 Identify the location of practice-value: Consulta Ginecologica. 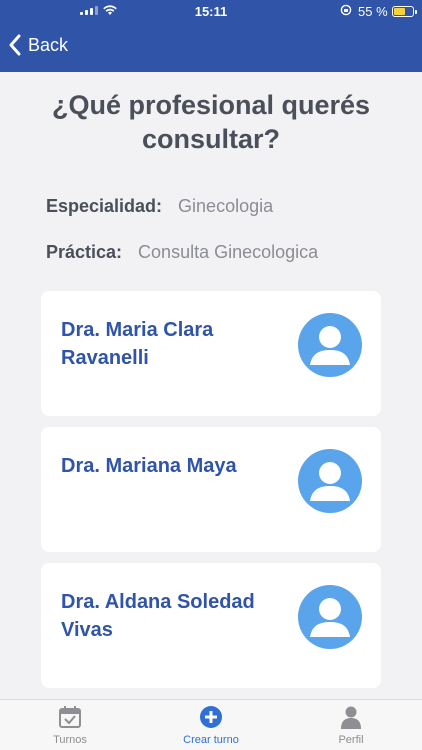
(228, 252).